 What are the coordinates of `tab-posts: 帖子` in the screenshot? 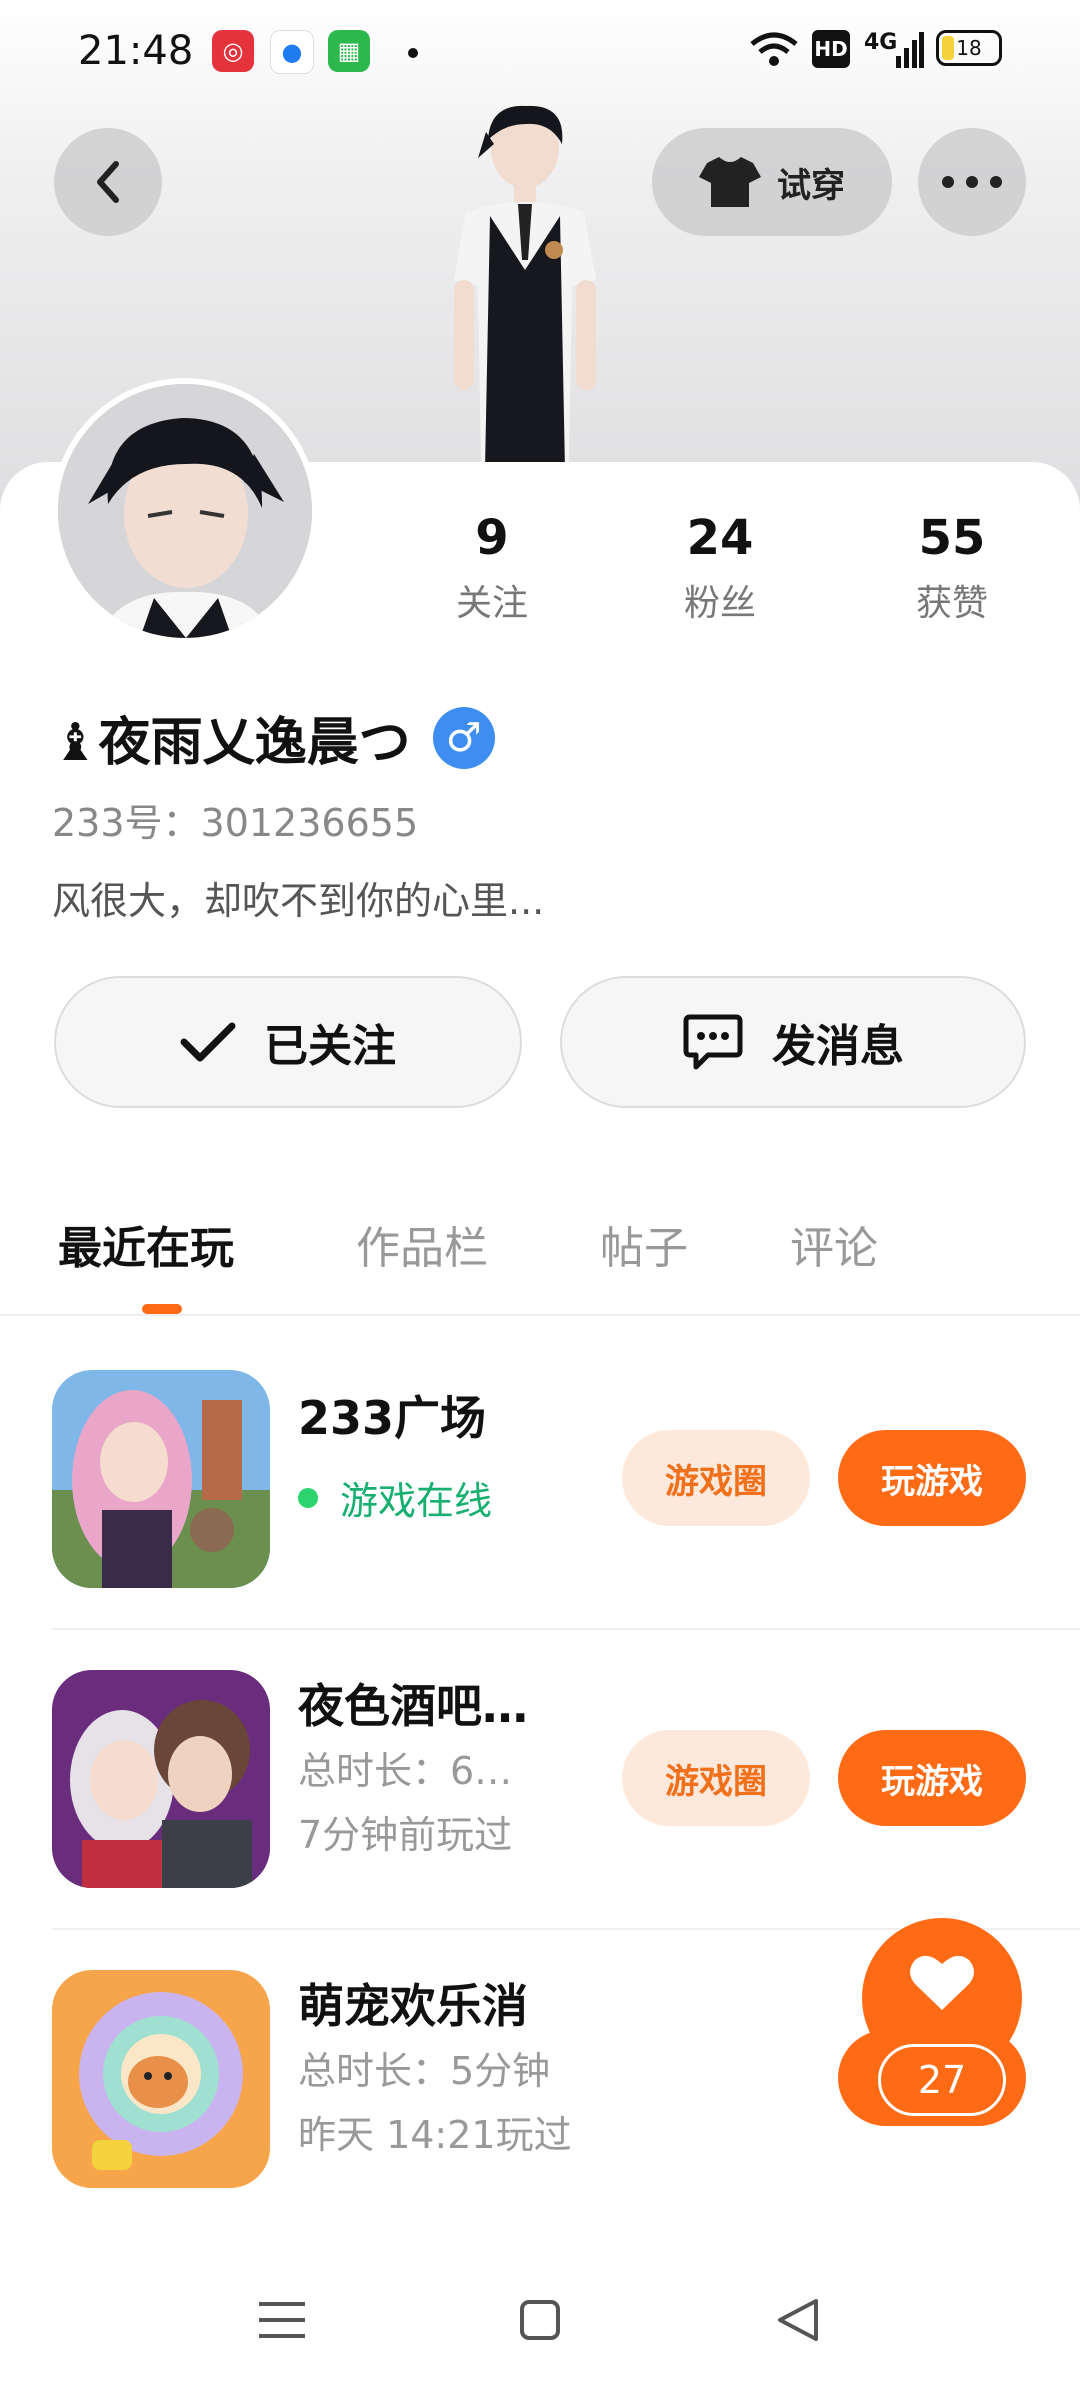 It's located at (644, 1244).